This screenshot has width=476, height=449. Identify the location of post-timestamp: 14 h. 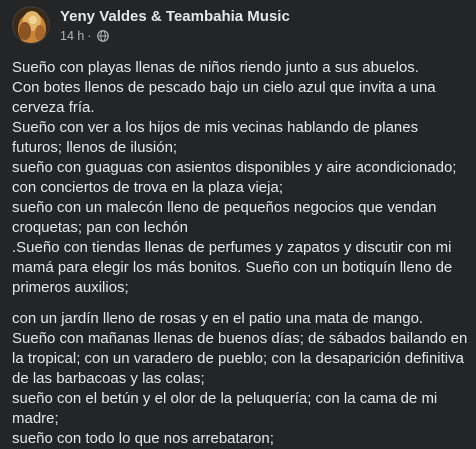
(72, 36).